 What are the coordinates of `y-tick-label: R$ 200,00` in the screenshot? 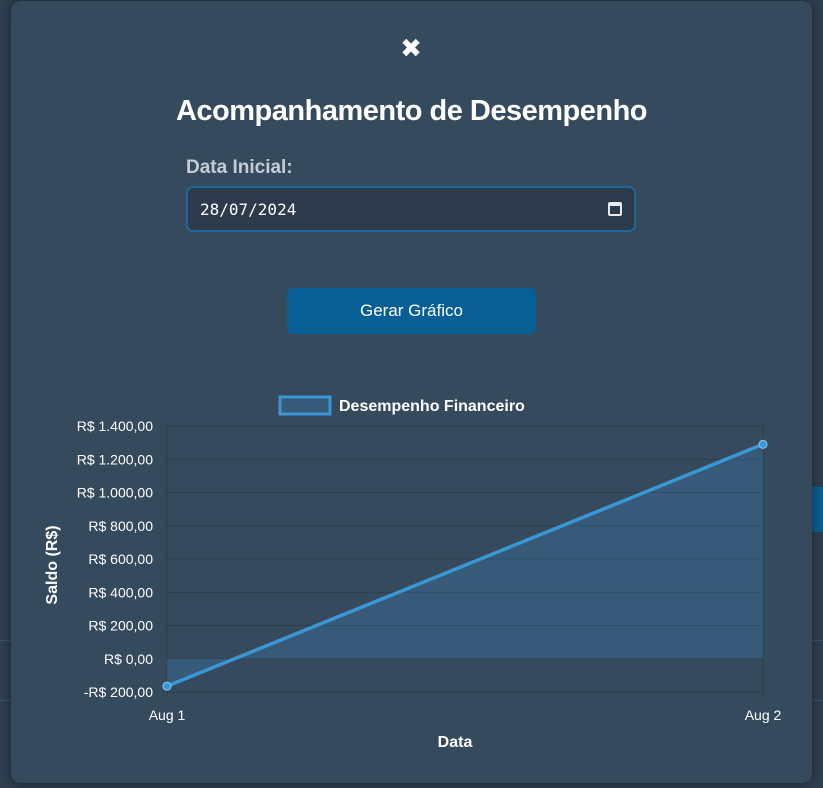 It's located at (120, 626).